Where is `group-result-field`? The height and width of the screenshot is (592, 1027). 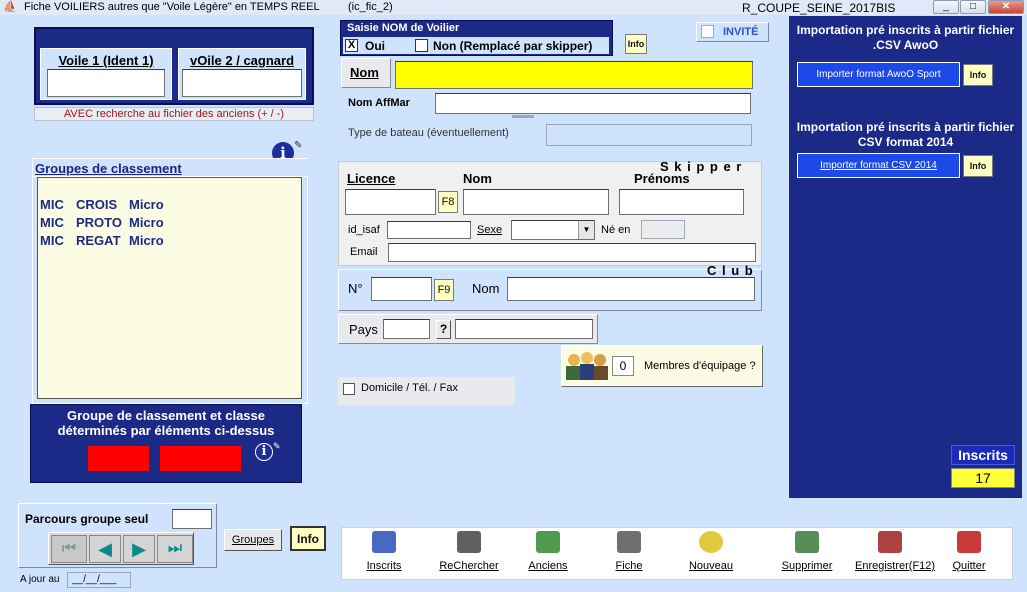
group-result-field is located at coordinates (118, 458).